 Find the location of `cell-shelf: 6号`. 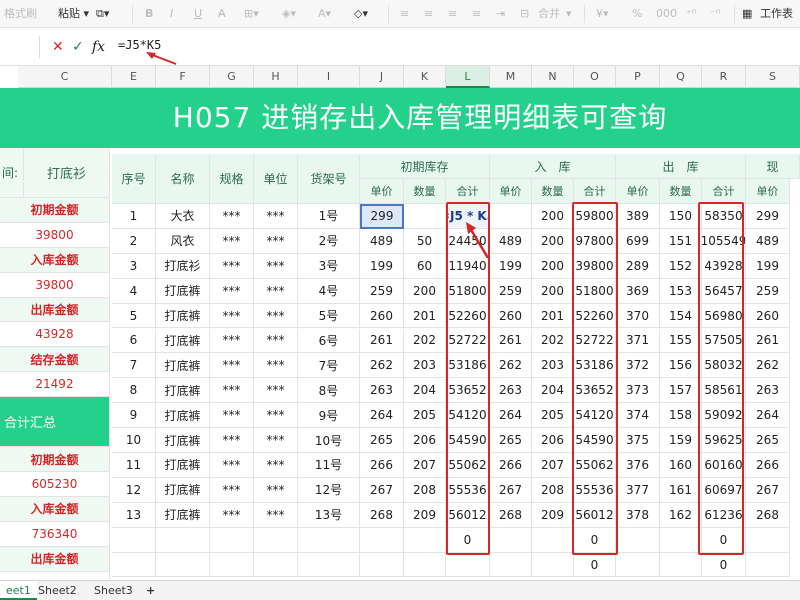

cell-shelf: 6号 is located at coordinates (329, 341).